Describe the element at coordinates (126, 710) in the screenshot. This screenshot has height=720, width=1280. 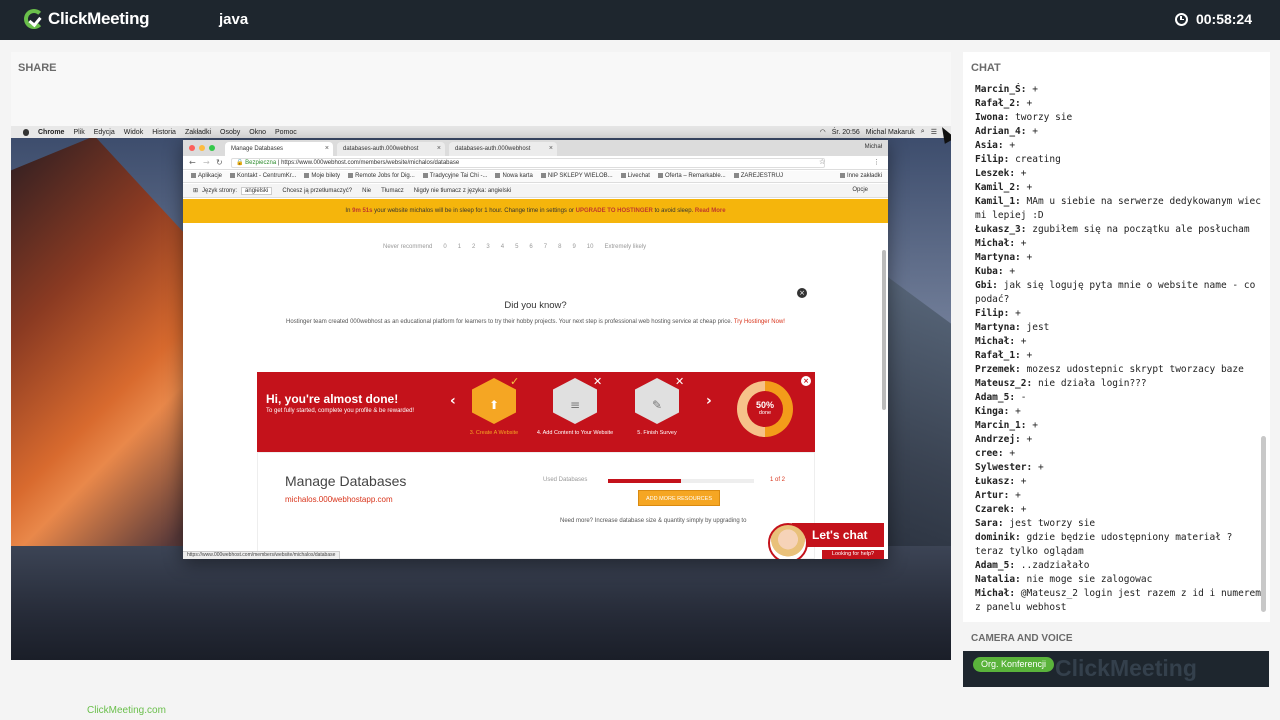
I see `clickmeeting-footer-link: ClickMeeting.com` at that location.